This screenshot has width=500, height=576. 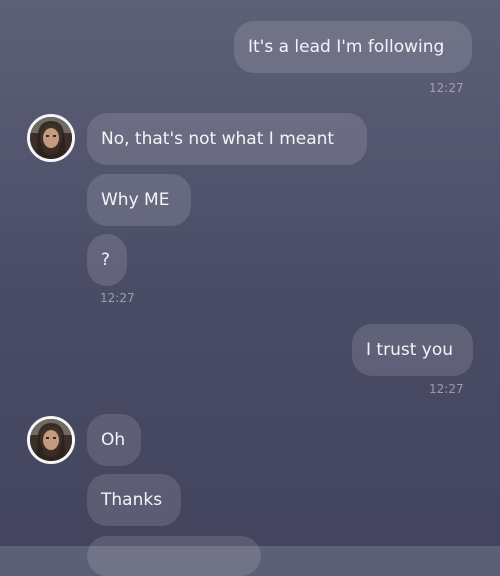 I want to click on message-bubble-incoming: Oh, so click(x=114, y=440).